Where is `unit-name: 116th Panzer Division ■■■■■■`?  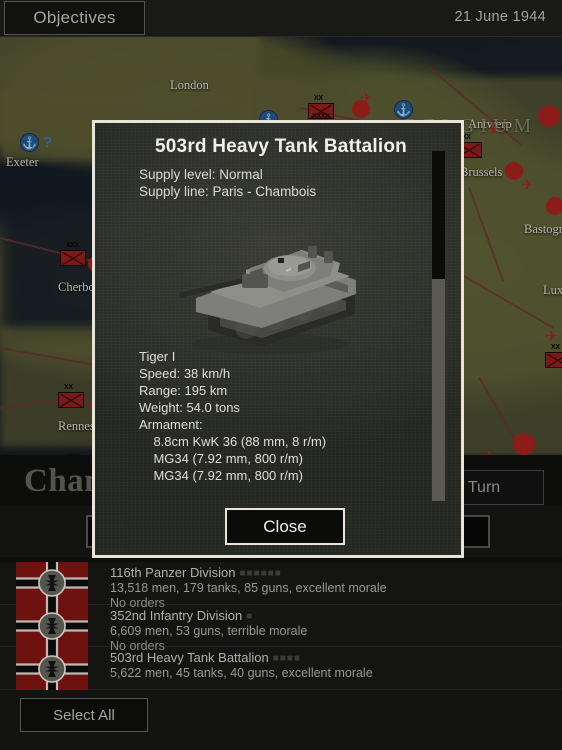
unit-name: 116th Panzer Division ■■■■■■ is located at coordinates (196, 572).